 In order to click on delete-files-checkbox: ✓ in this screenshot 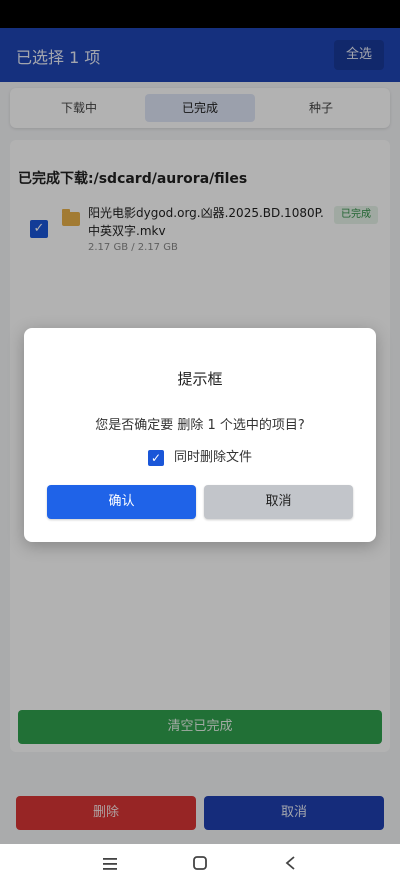, I will do `click(156, 458)`.